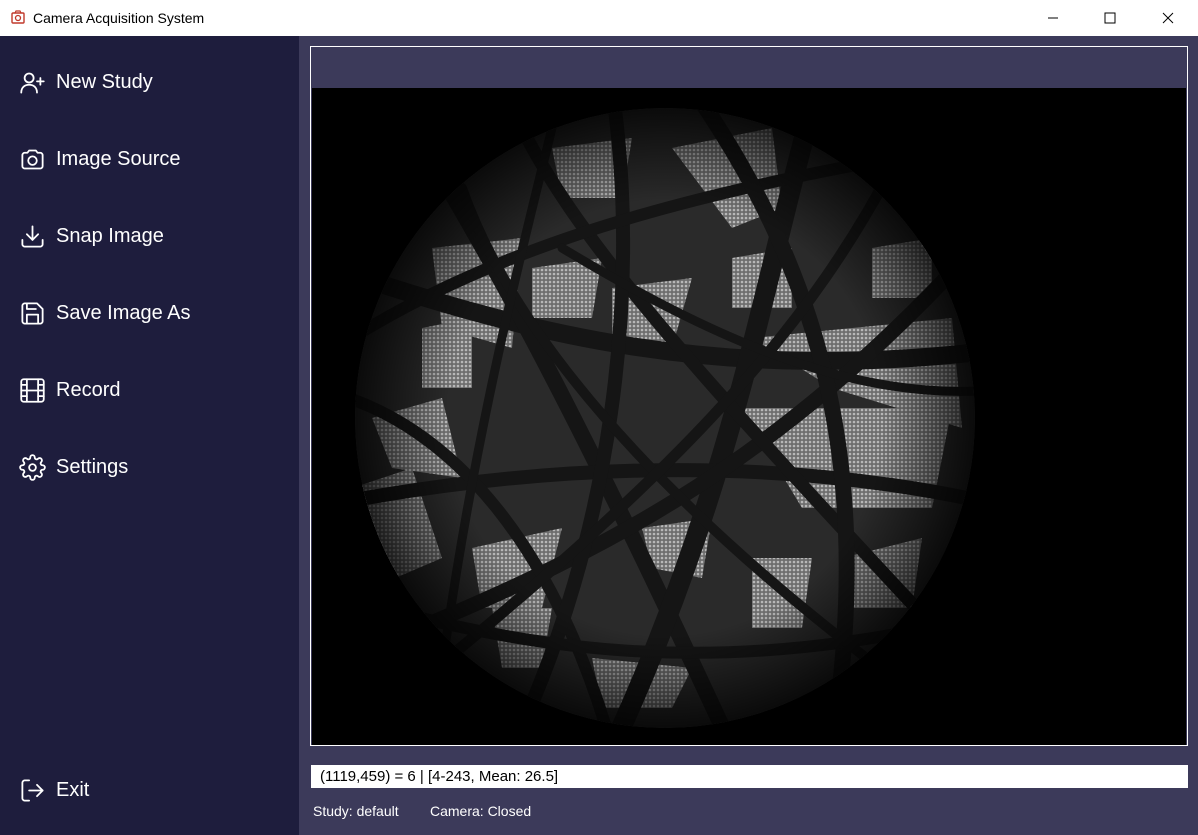  What do you see at coordinates (356, 811) in the screenshot?
I see `status-study: Study: default` at bounding box center [356, 811].